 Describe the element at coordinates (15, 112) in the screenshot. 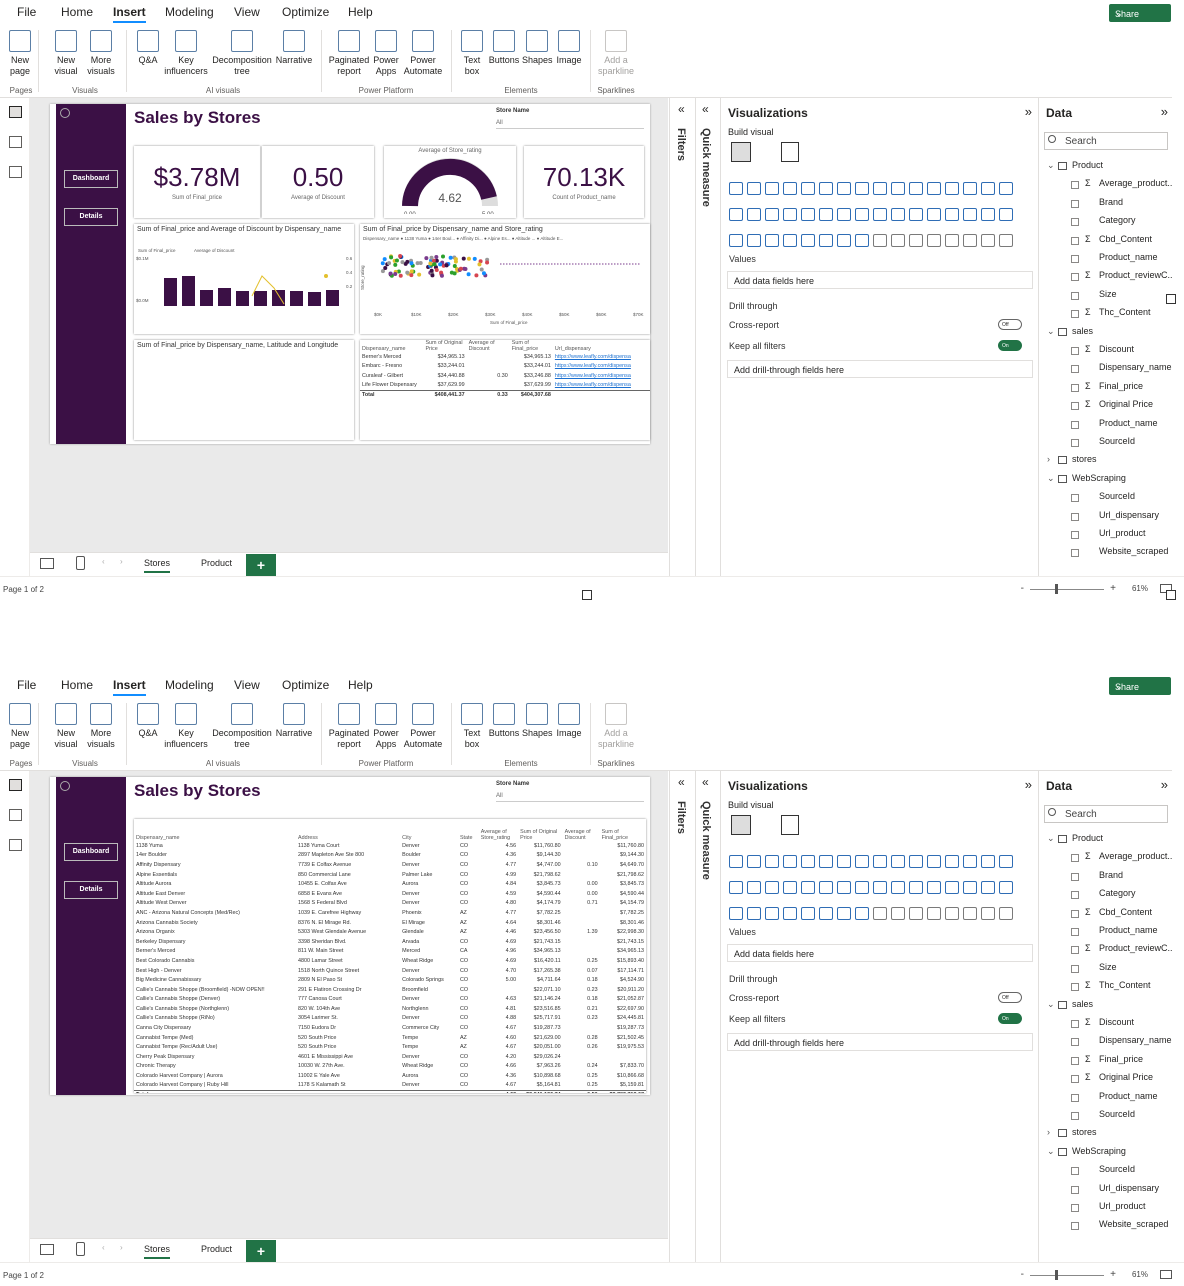

I see `report-view-icon` at that location.